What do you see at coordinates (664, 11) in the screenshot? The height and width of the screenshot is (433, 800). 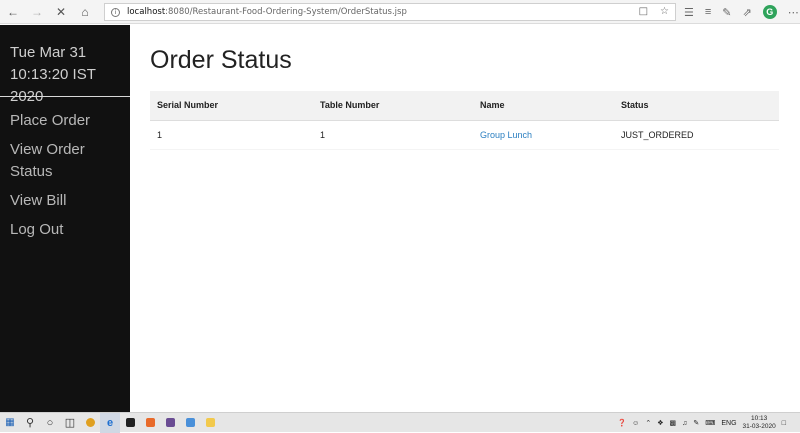 I see `favorite-star-icon: ☆` at bounding box center [664, 11].